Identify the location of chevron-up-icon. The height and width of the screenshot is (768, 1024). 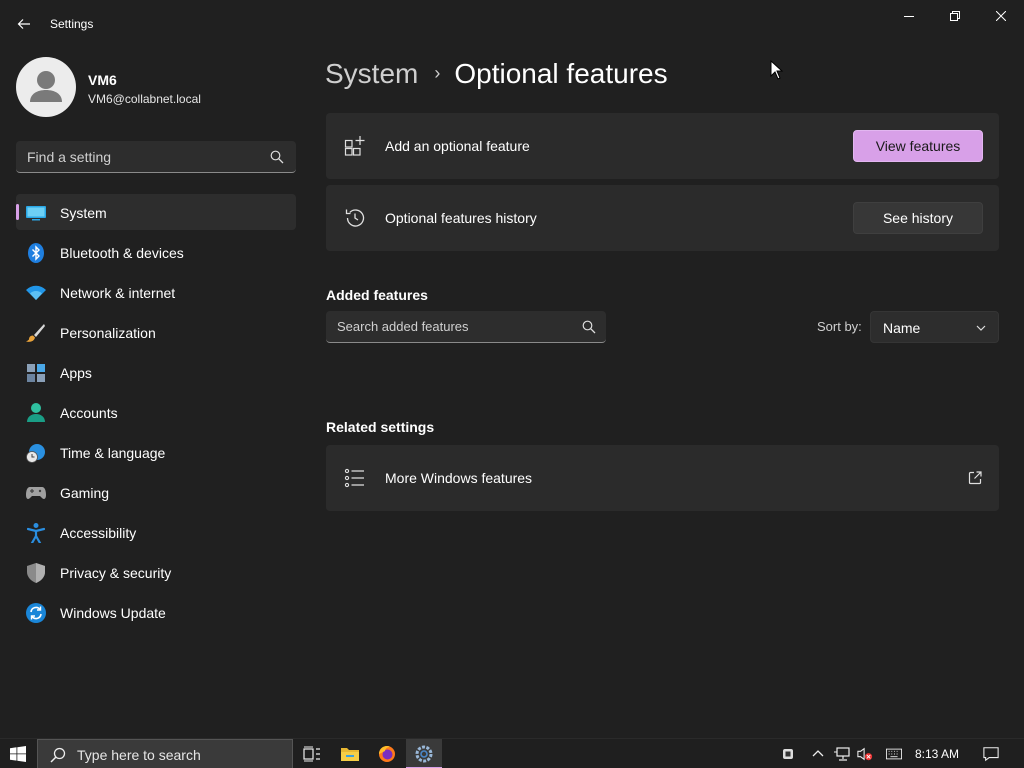
(818, 754).